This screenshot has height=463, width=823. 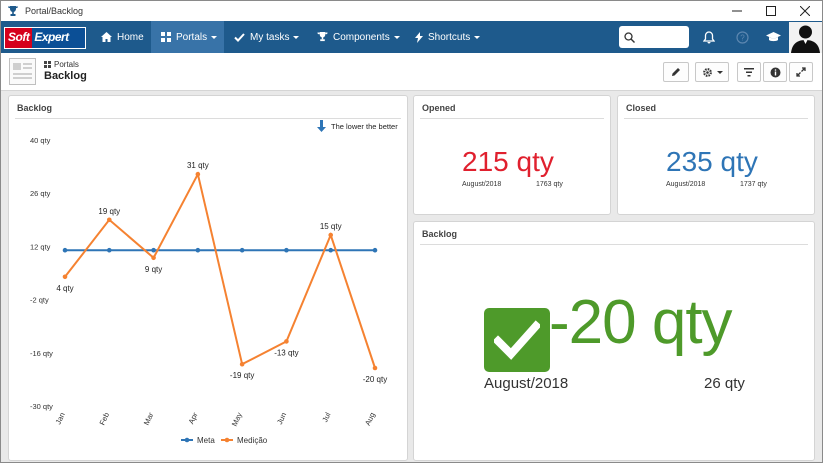 I want to click on expand-button, so click(x=801, y=72).